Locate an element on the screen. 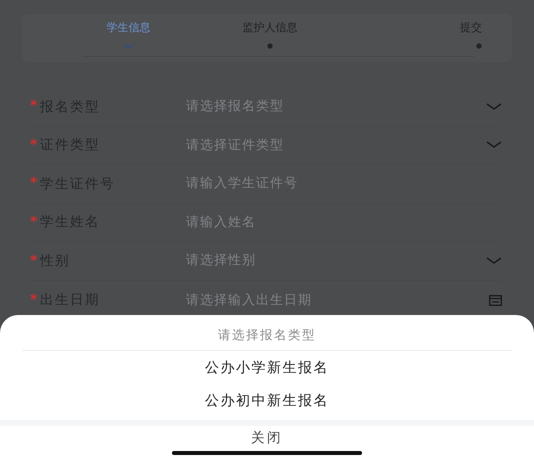 The height and width of the screenshot is (459, 534). sheet-title: 请选择报名类型 is located at coordinates (267, 333).